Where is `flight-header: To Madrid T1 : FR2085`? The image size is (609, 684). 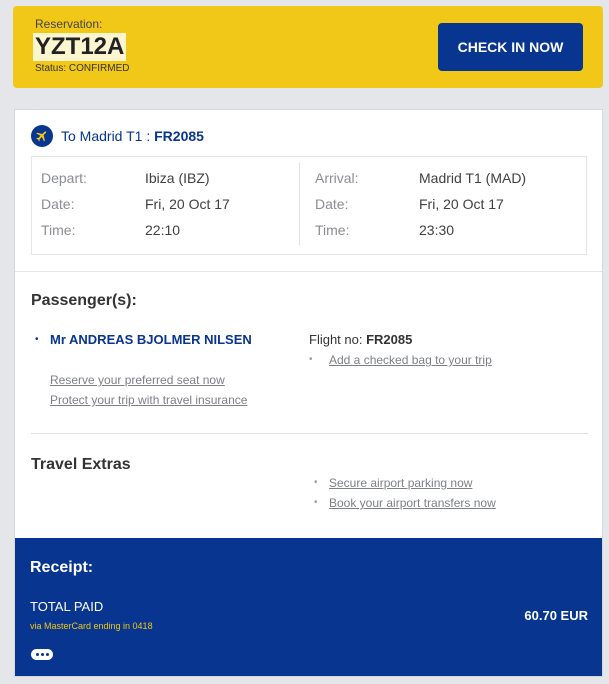 flight-header: To Madrid T1 : FR2085 is located at coordinates (117, 136).